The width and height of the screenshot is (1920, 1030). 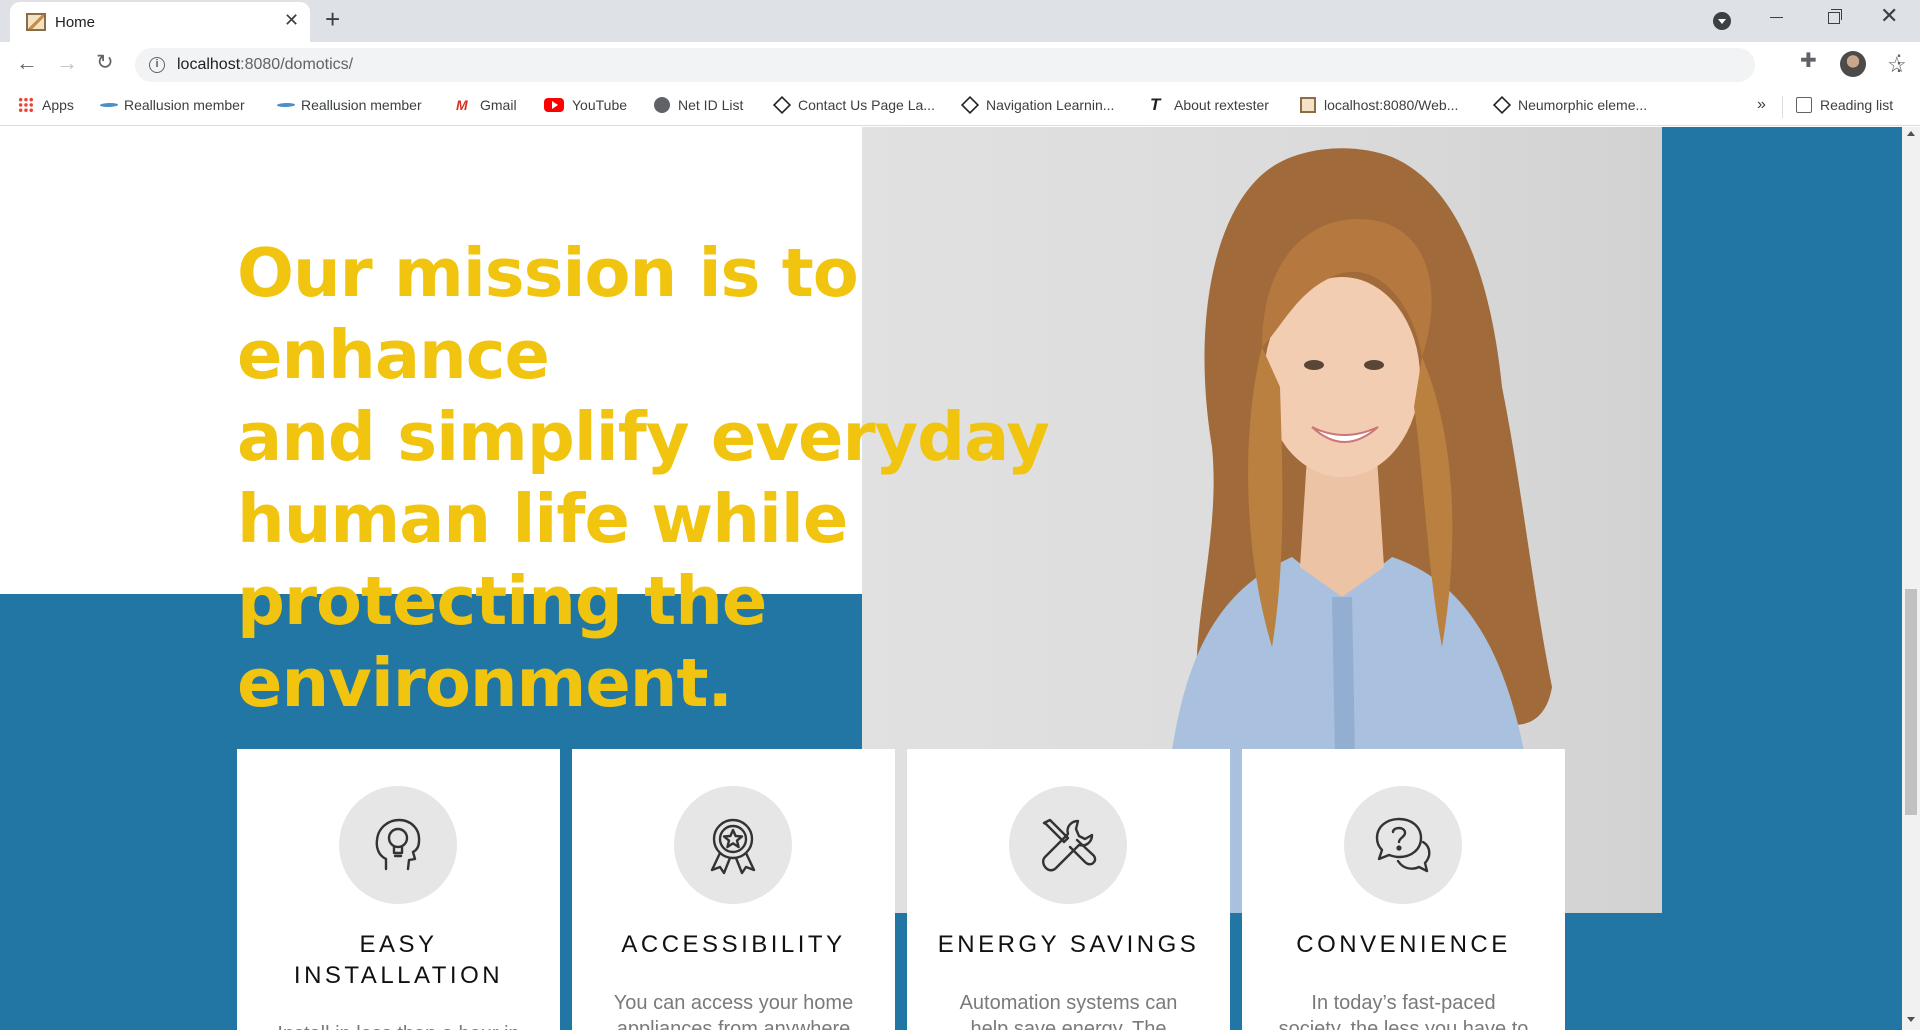 What do you see at coordinates (1782, 578) in the screenshot?
I see `blue-side-panel` at bounding box center [1782, 578].